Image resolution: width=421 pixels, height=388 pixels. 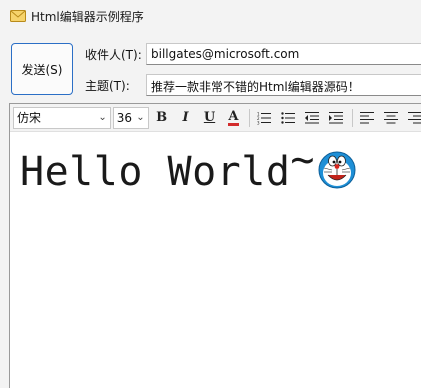 I want to click on align-center-icon, so click(x=391, y=117).